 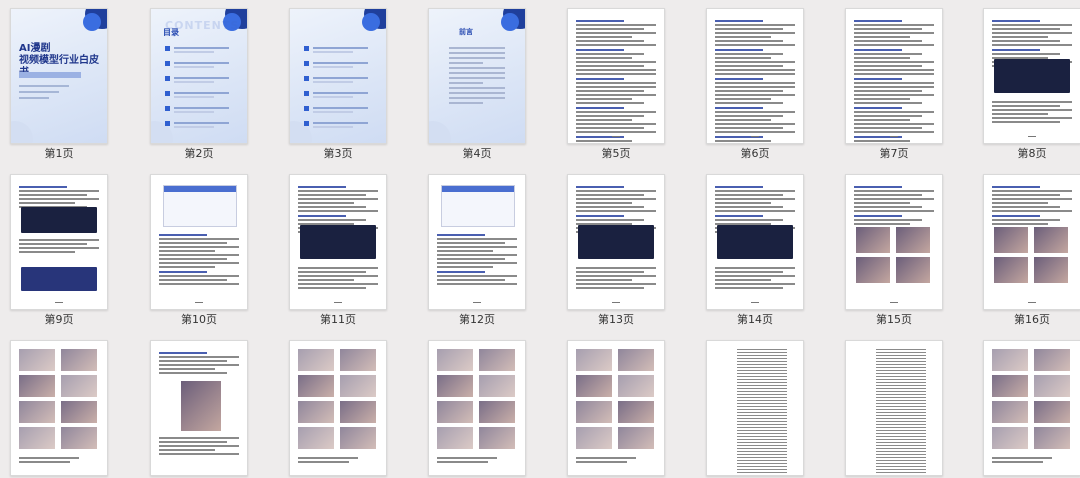 I want to click on page-number-label: 第4页, so click(x=477, y=153).